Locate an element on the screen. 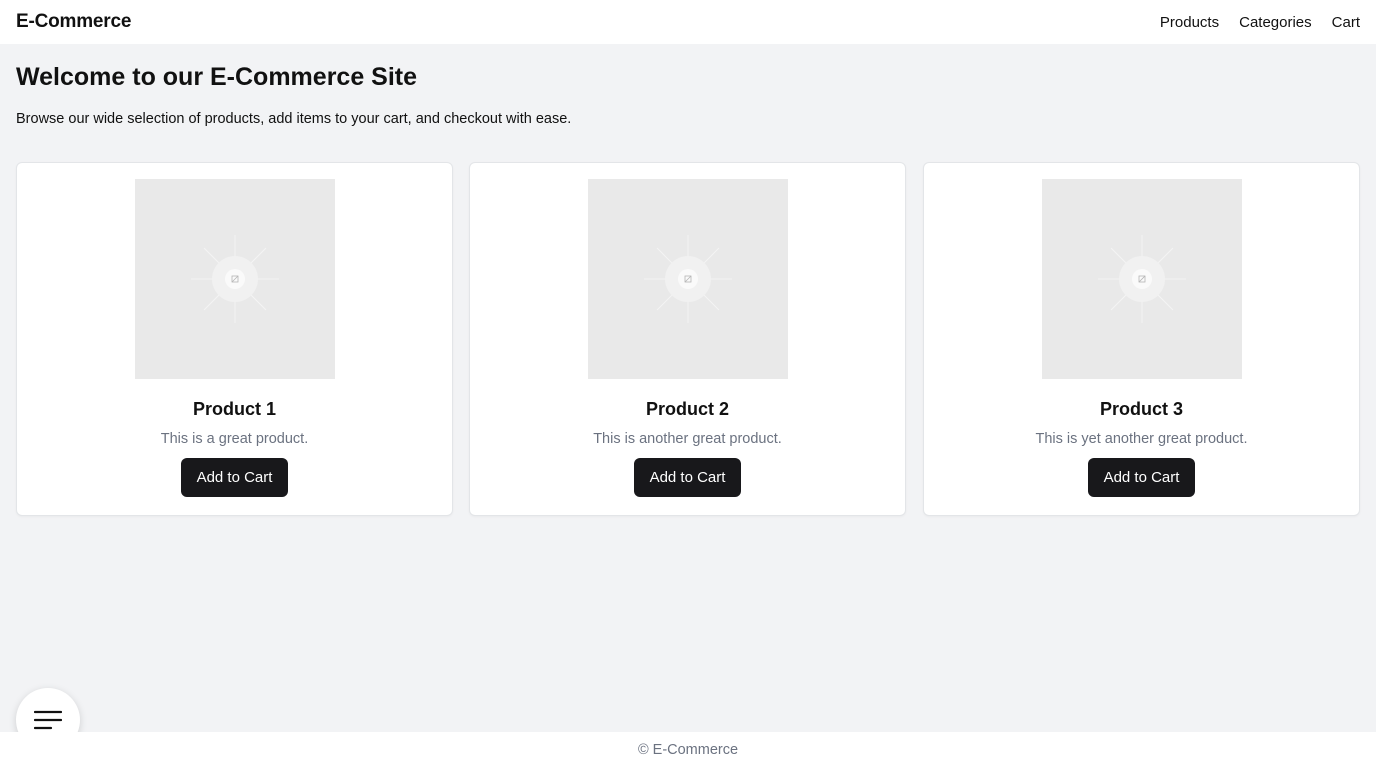 Image resolution: width=1376 pixels, height=768 pixels. page-title: Welcome to our E-Commerce Site is located at coordinates (217, 77).